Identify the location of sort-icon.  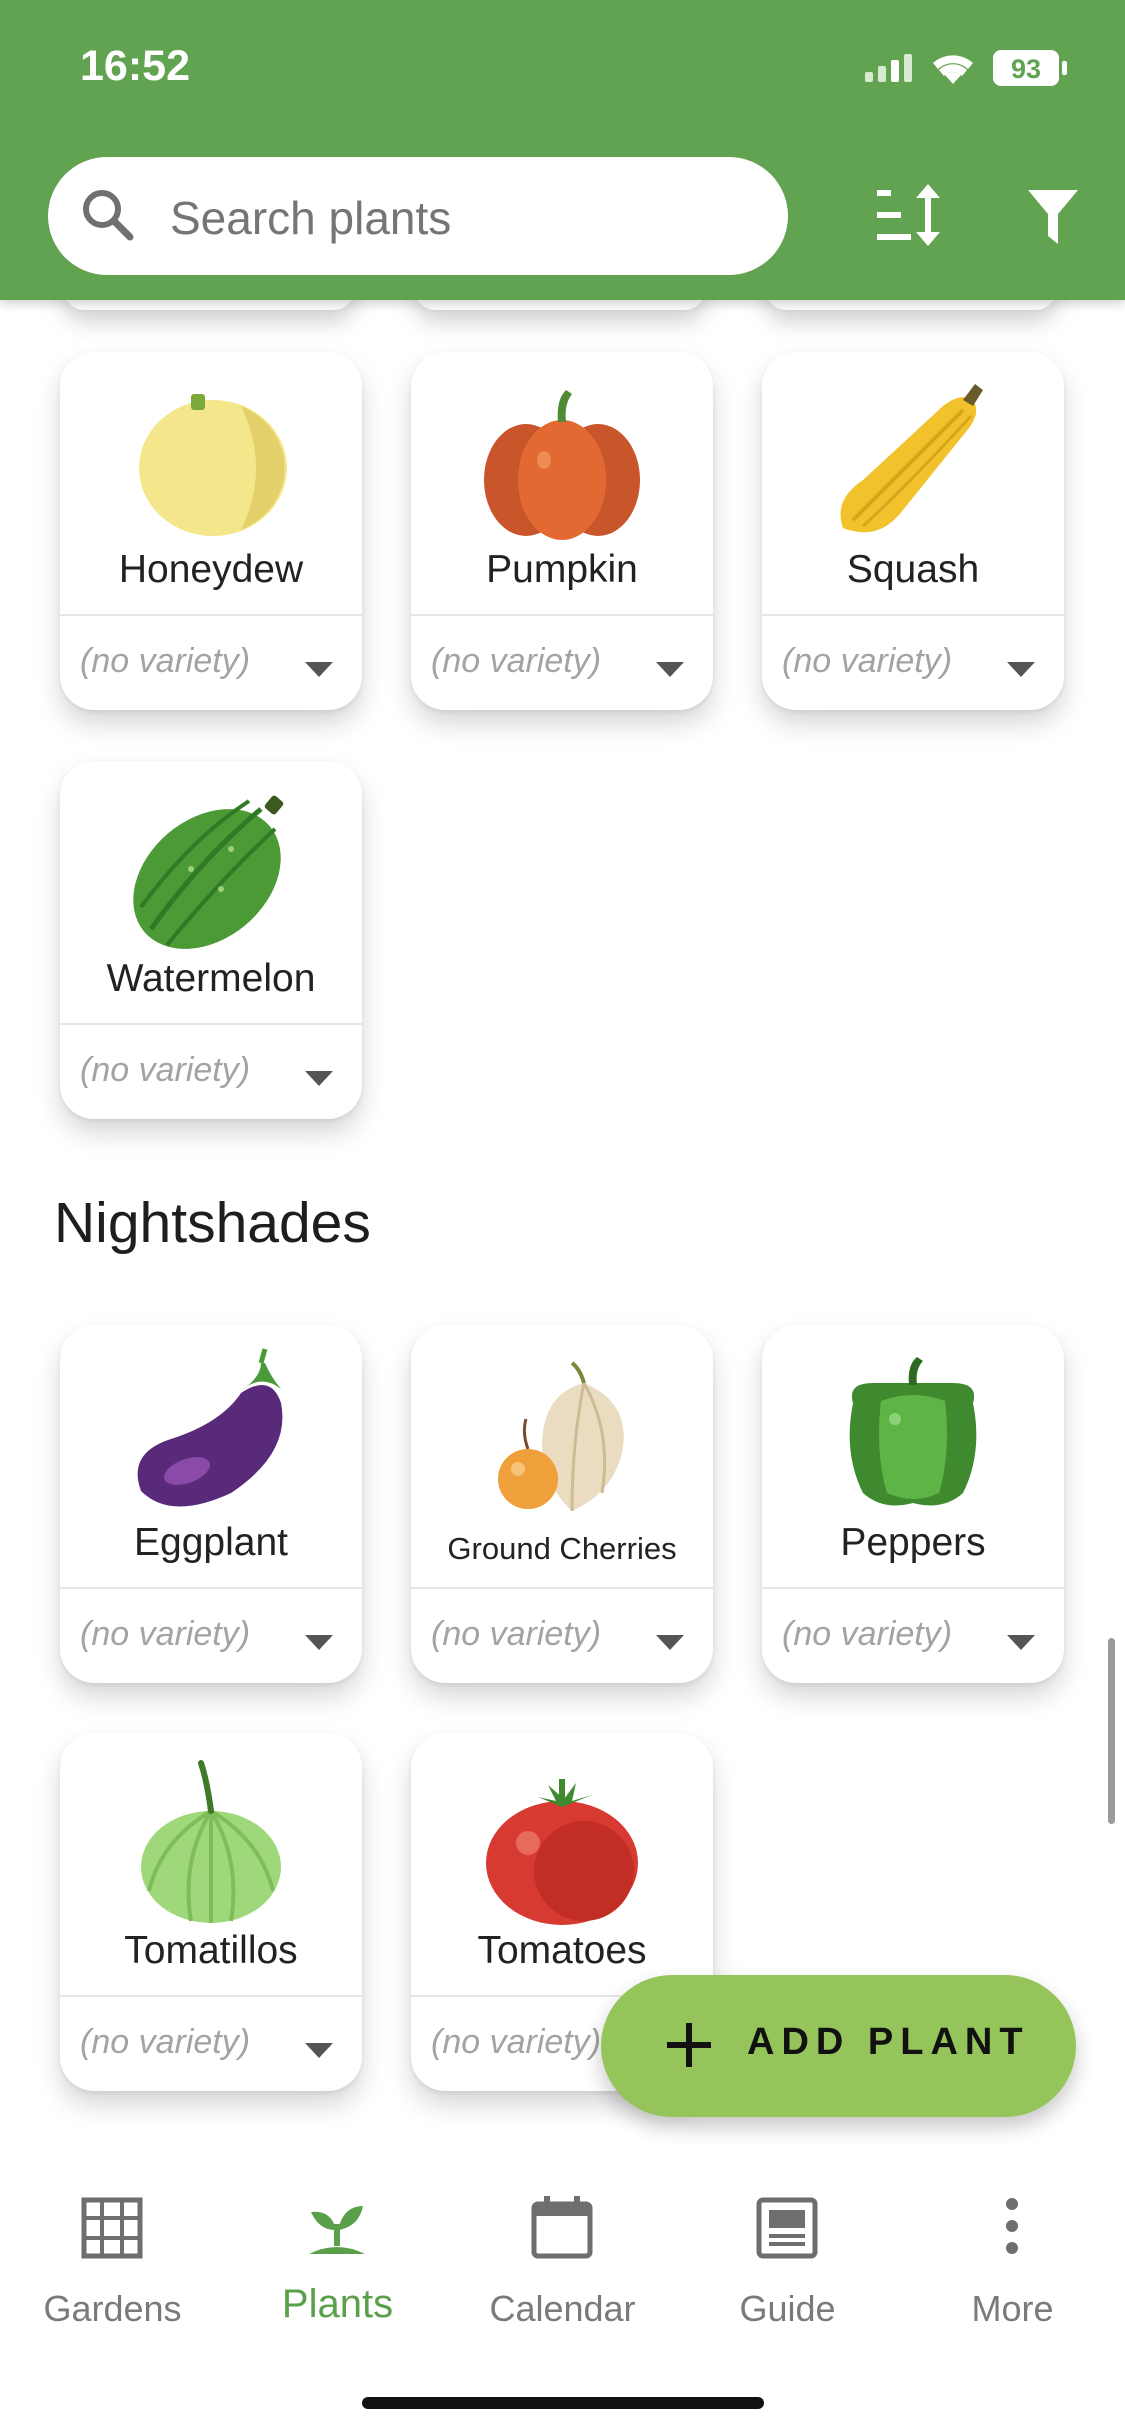
(908, 215).